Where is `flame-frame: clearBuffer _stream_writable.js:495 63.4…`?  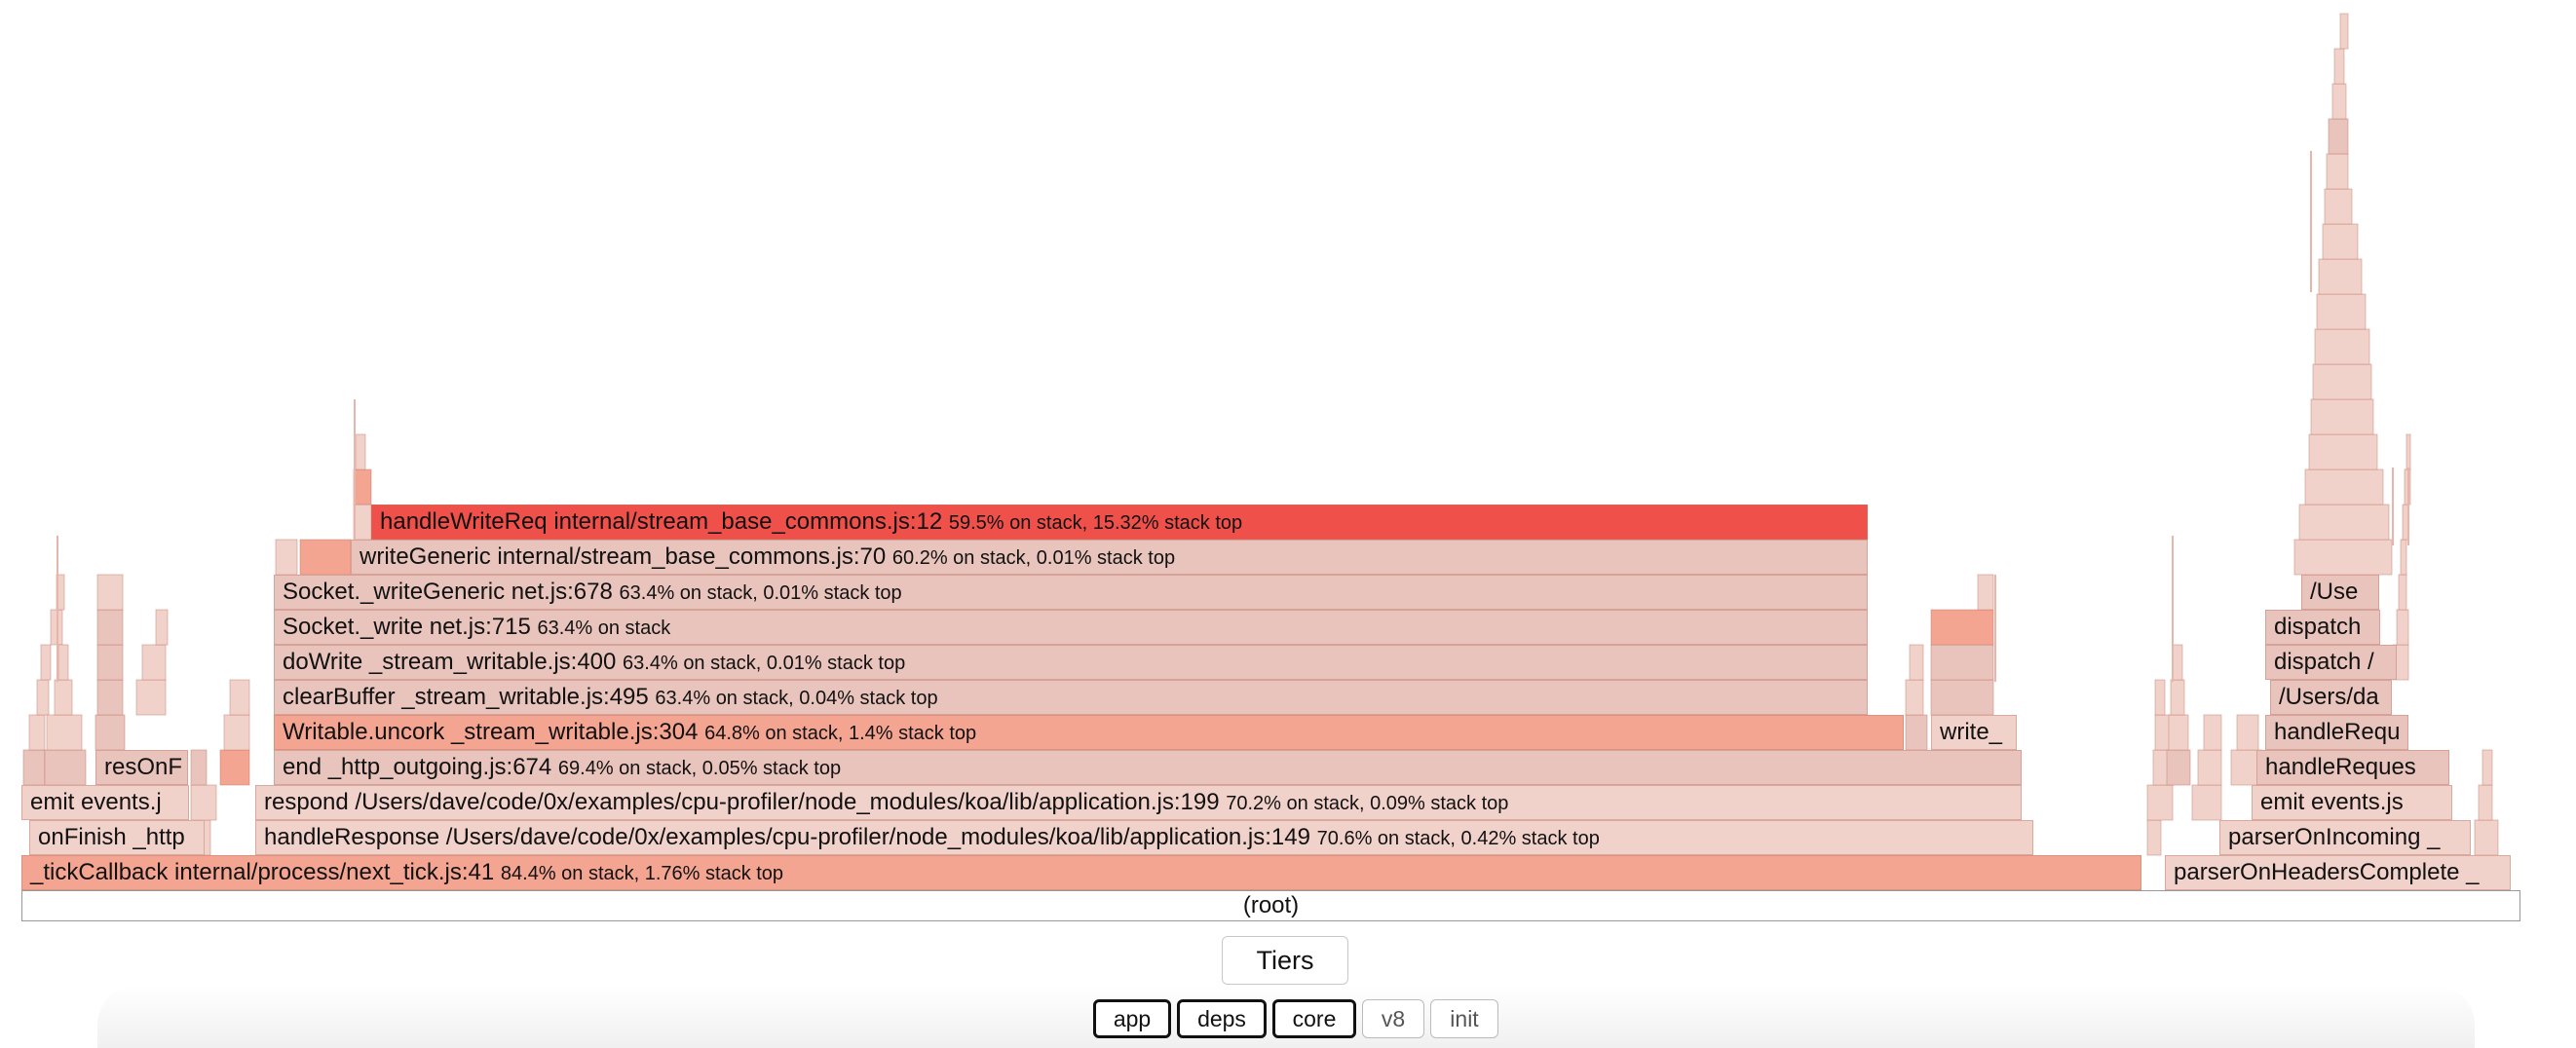 flame-frame: clearBuffer _stream_writable.js:495 63.4… is located at coordinates (1071, 698).